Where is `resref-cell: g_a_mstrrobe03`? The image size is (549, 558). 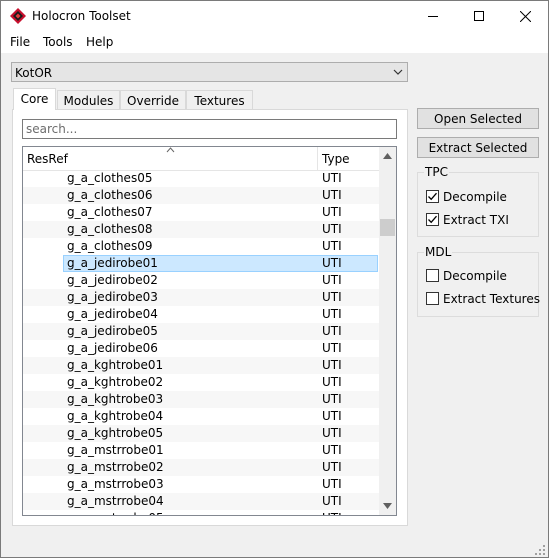 resref-cell: g_a_mstrrobe03 is located at coordinates (115, 484).